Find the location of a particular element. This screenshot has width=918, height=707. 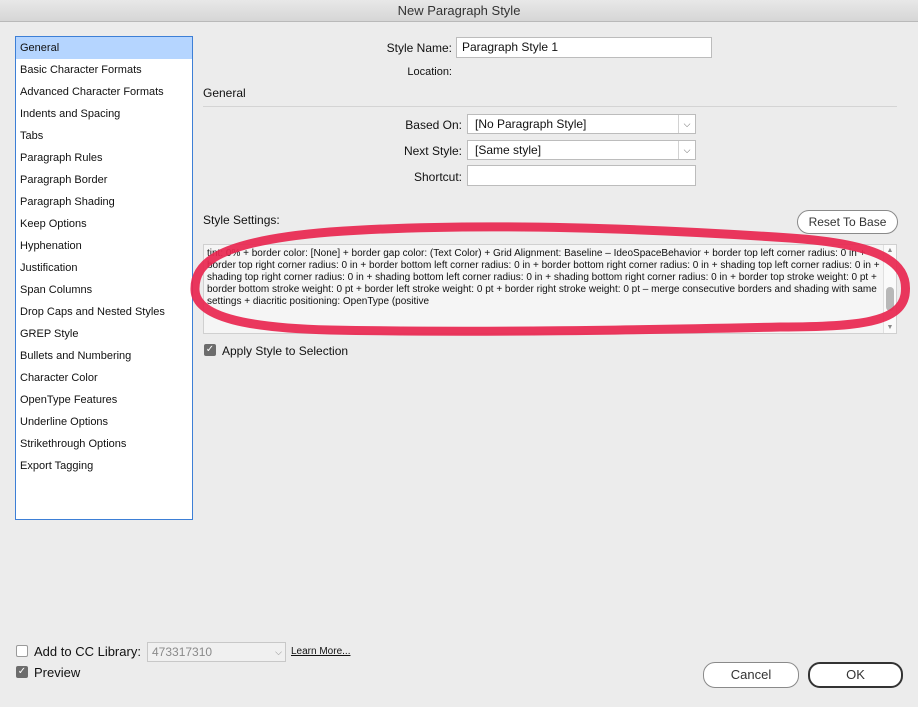

based-on-select: [No Paragraph Style] ⌵ is located at coordinates (581, 124).